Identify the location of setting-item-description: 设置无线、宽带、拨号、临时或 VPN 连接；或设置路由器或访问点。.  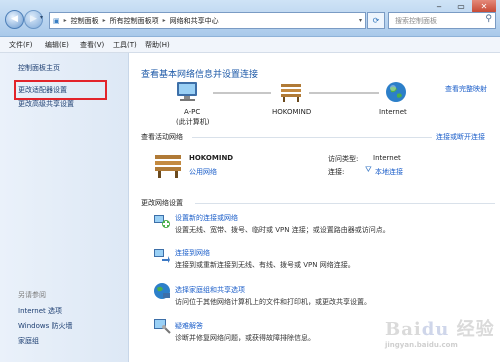
(282, 230).